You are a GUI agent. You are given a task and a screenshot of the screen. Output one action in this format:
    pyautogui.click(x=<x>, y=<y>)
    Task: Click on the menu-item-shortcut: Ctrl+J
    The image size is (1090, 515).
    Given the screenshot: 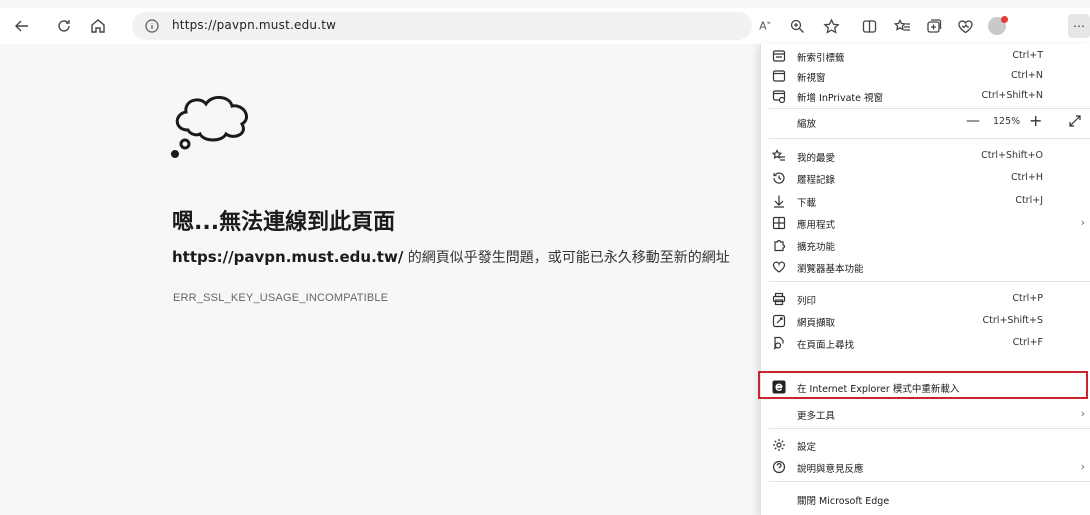 What is the action you would take?
    pyautogui.click(x=1029, y=200)
    